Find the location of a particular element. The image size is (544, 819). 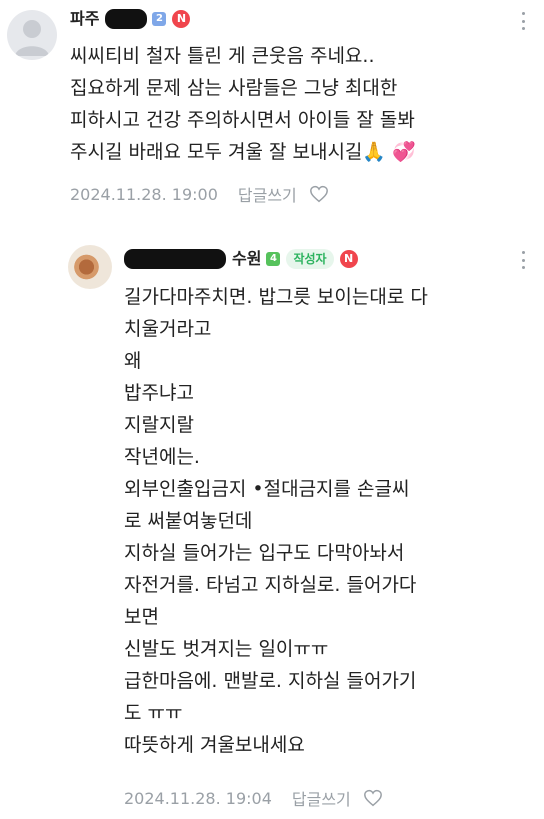

comment-line: 밥주냐고 is located at coordinates (159, 393).